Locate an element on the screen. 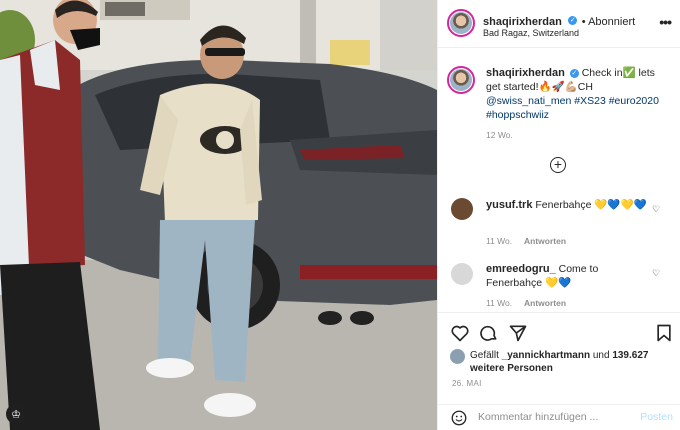  share-icon is located at coordinates (518, 333).